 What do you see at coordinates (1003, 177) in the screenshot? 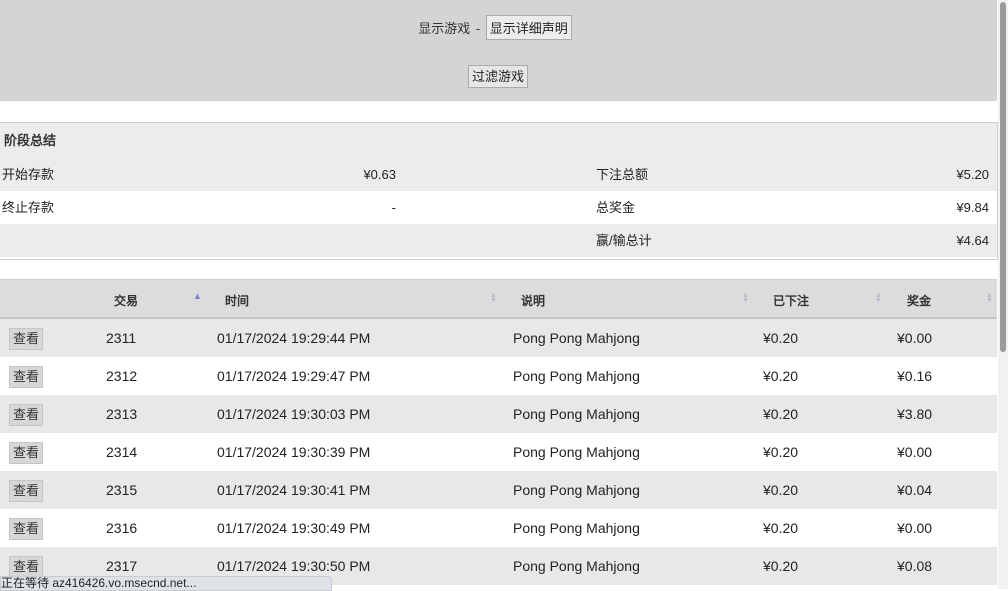
I see `scrollbar-thumb` at bounding box center [1003, 177].